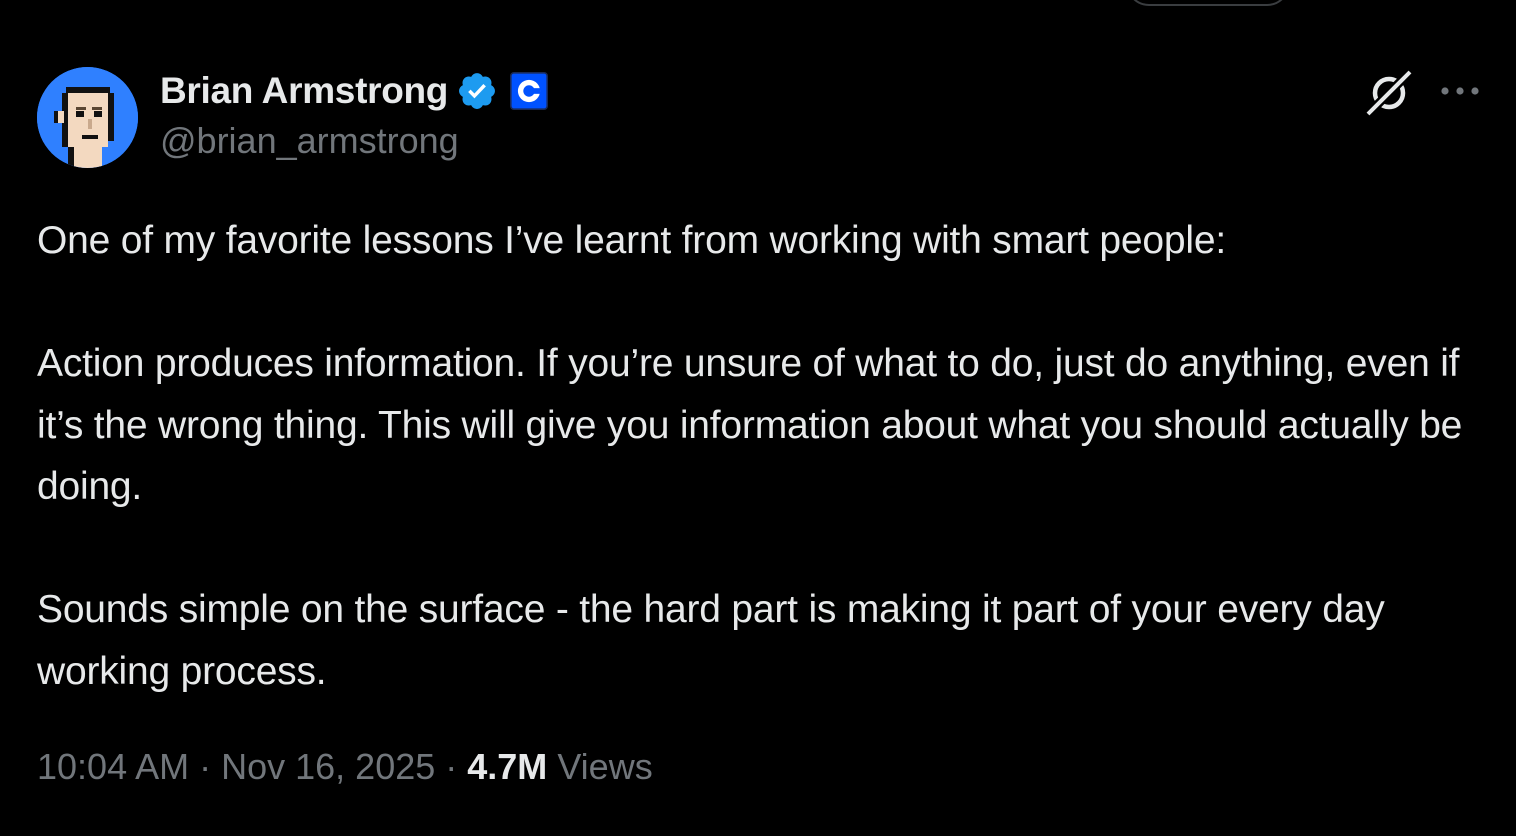 The height and width of the screenshot is (836, 1516). Describe the element at coordinates (600, 766) in the screenshot. I see `views-label: Views` at that location.